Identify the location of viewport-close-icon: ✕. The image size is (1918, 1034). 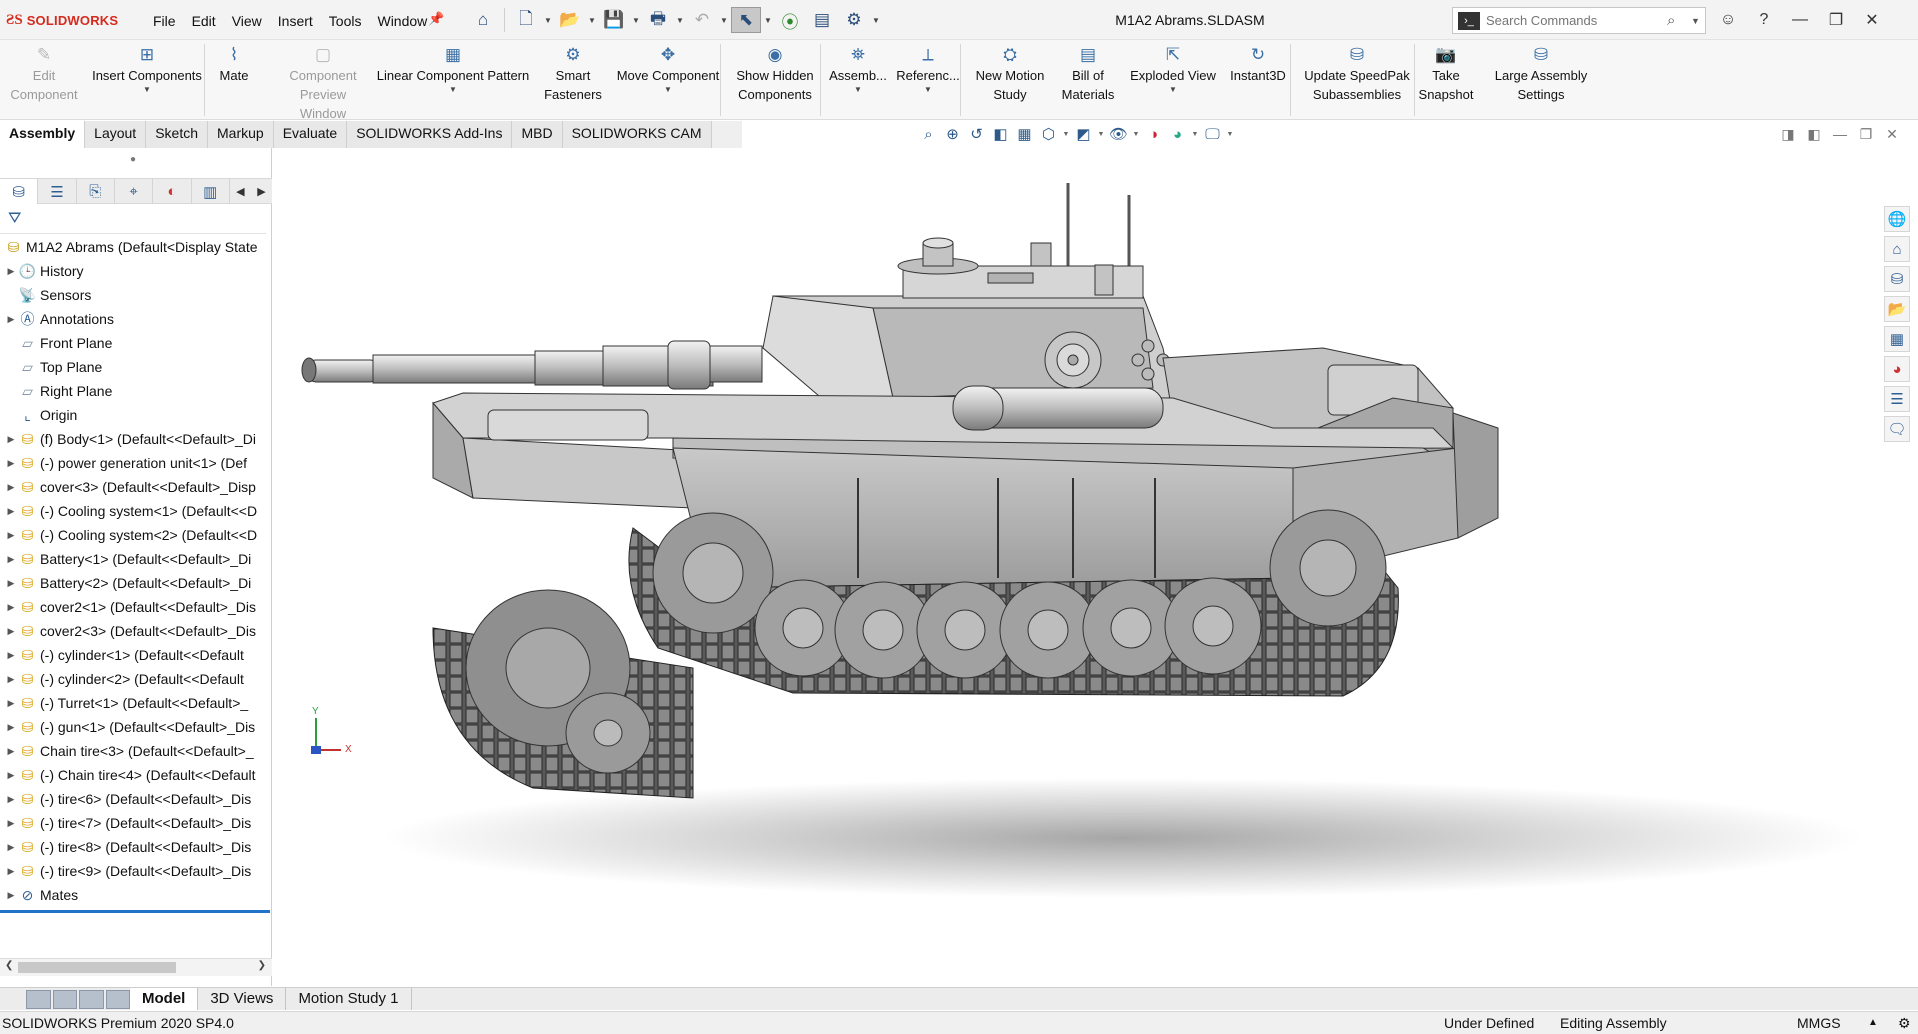
(1892, 134).